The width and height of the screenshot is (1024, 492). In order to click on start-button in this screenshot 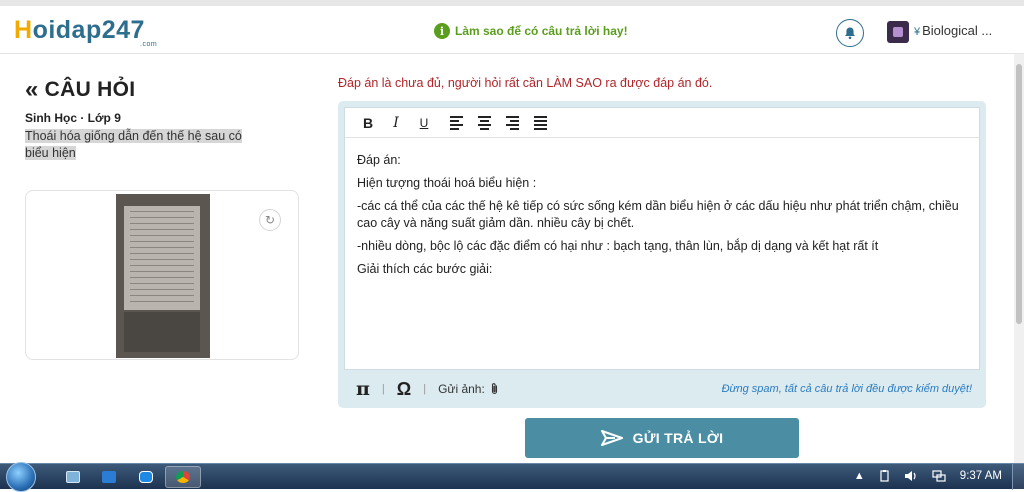, I will do `click(21, 477)`.